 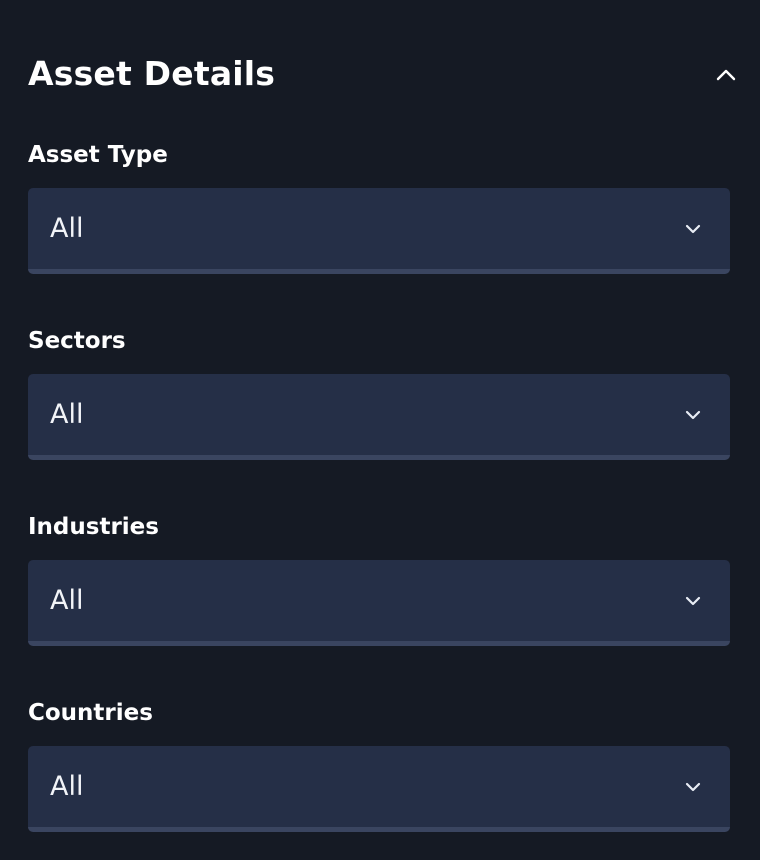 What do you see at coordinates (67, 228) in the screenshot?
I see `asset-type-value: All` at bounding box center [67, 228].